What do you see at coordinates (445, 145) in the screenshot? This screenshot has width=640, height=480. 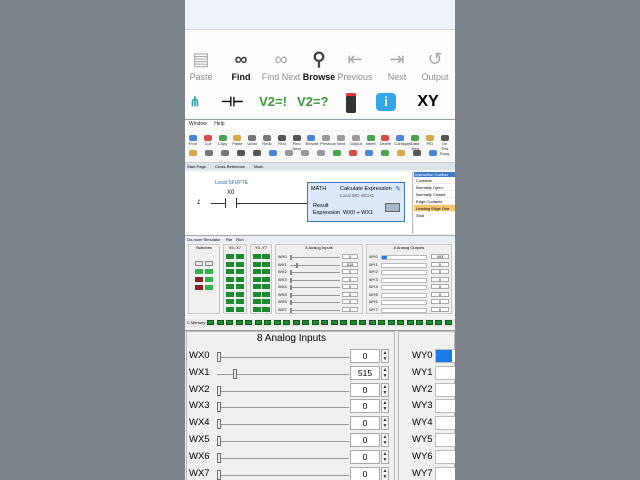 I see `toolbar-button: On This Rung` at bounding box center [445, 145].